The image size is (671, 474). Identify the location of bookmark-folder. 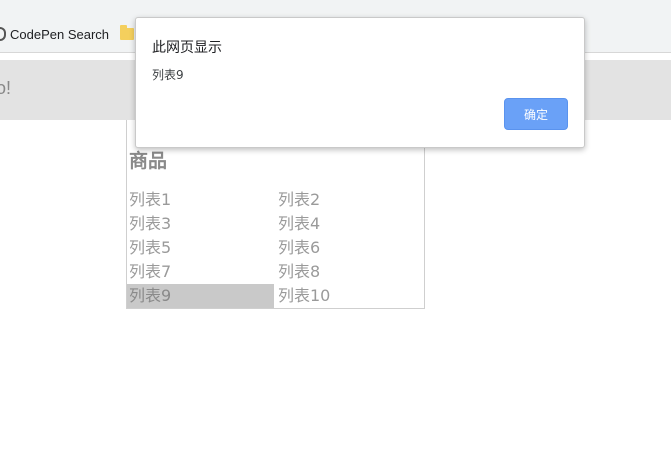
(127, 34).